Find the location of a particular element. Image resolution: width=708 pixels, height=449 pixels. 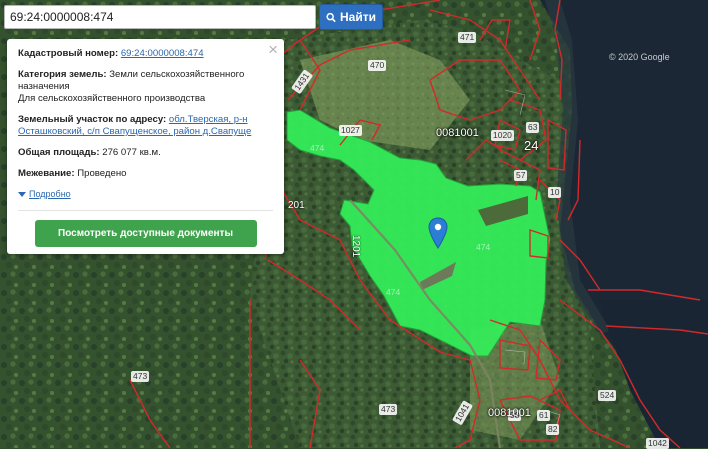

close-icon: × is located at coordinates (273, 49).